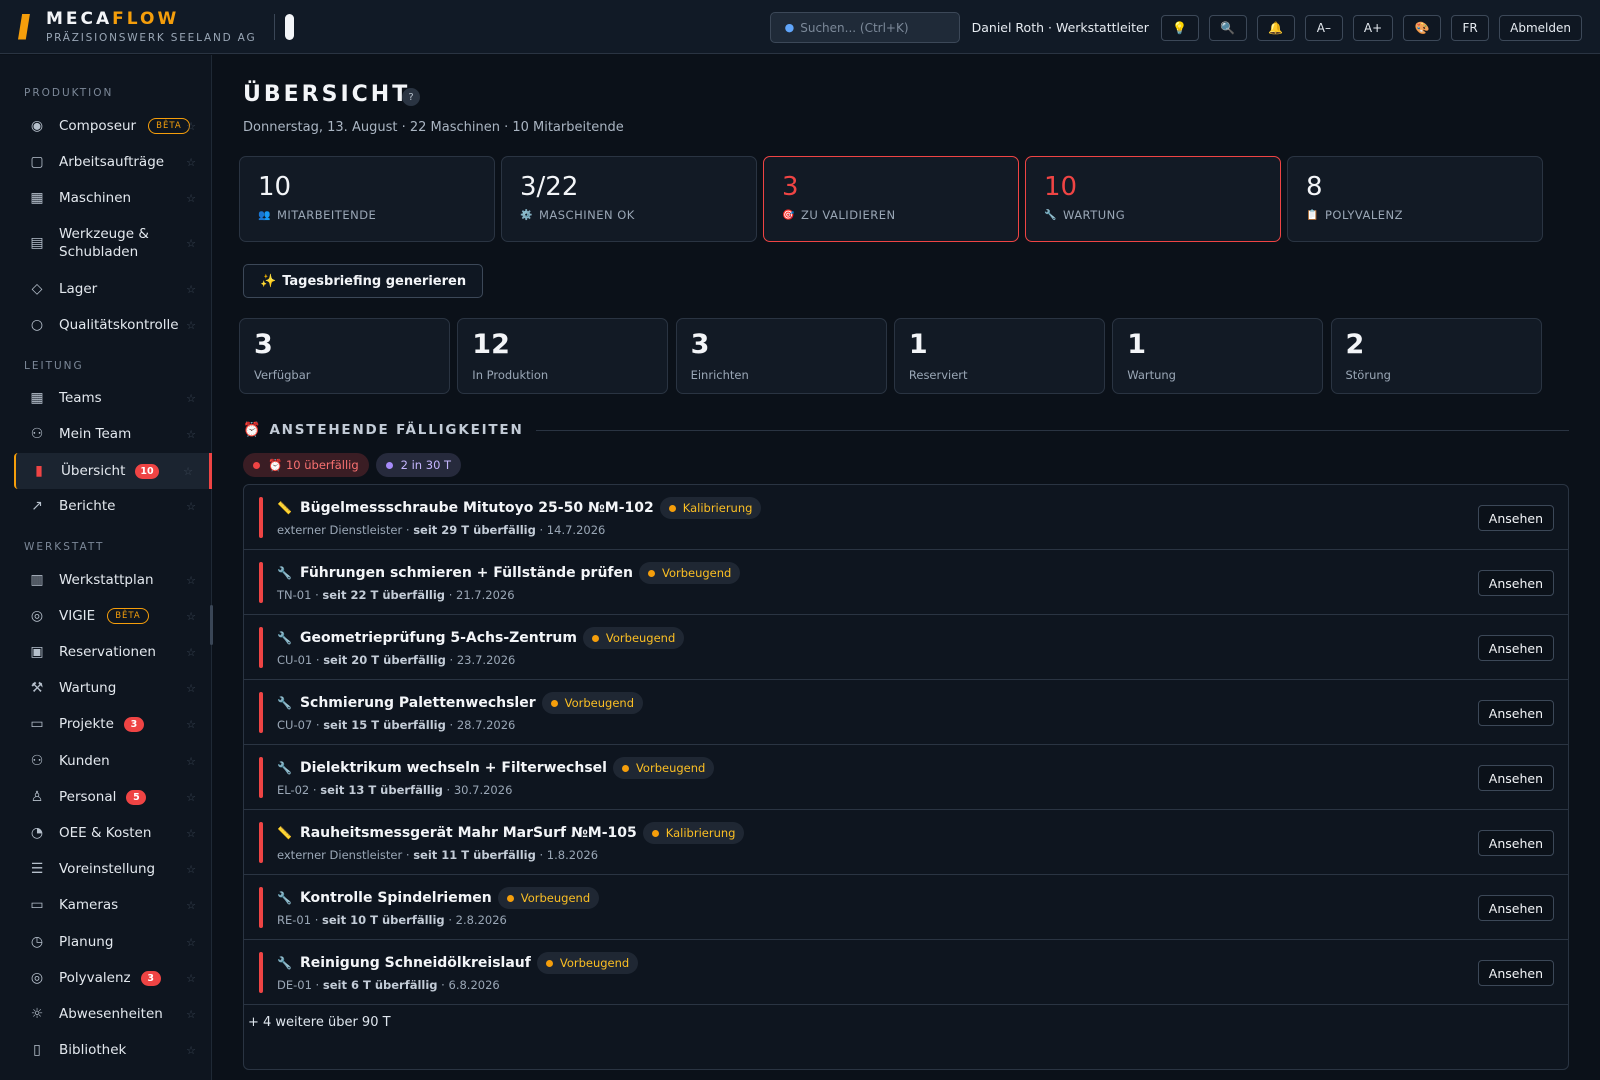  What do you see at coordinates (396, 430) in the screenshot?
I see `due-section-title: ANSTEHENDE FÄLLIGKEITEN` at bounding box center [396, 430].